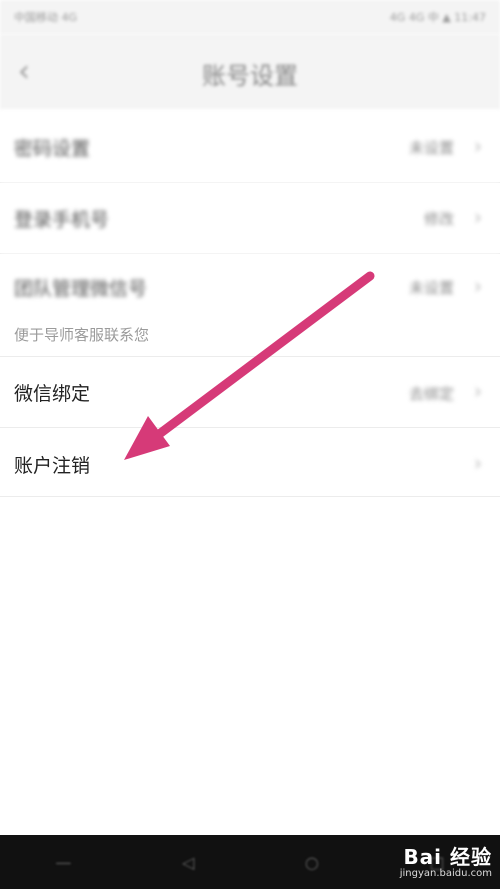  I want to click on row-label: 账户注销, so click(52, 466).